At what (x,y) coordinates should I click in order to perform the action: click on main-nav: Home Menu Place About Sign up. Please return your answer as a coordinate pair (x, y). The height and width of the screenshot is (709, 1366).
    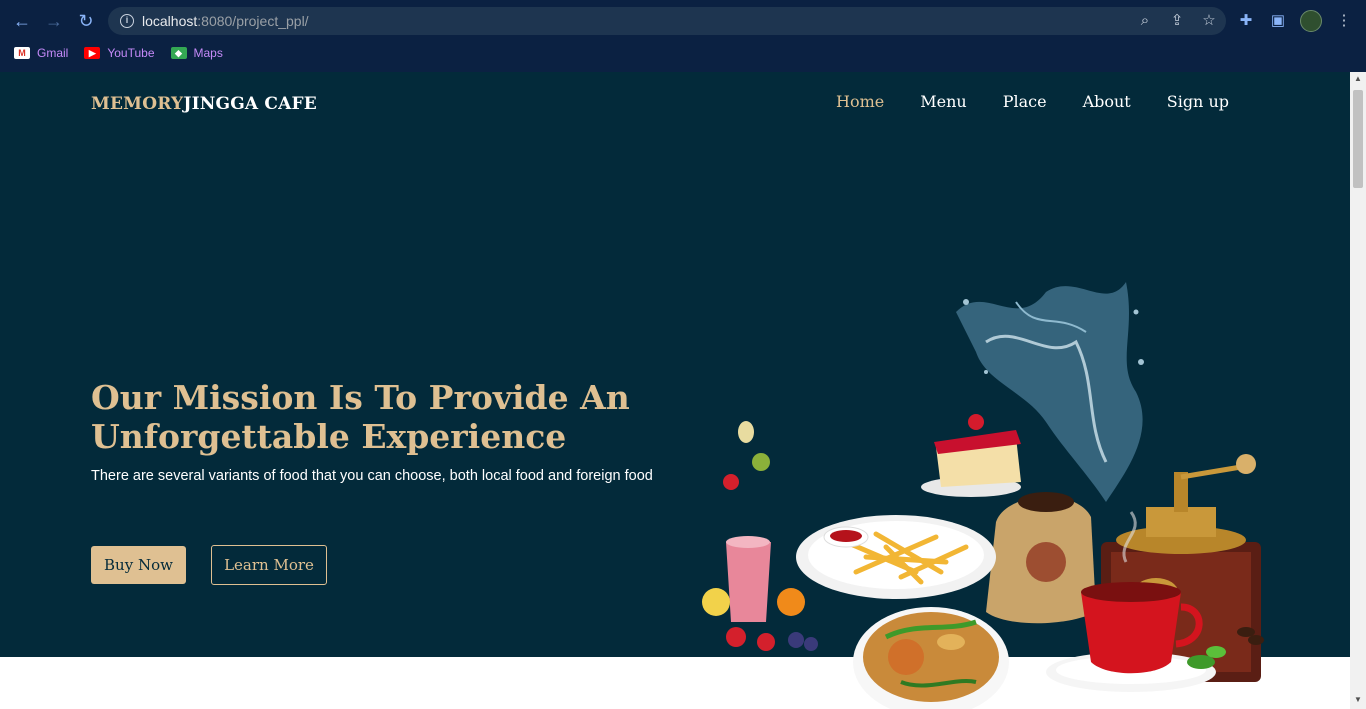
    Looking at the image, I should click on (1032, 101).